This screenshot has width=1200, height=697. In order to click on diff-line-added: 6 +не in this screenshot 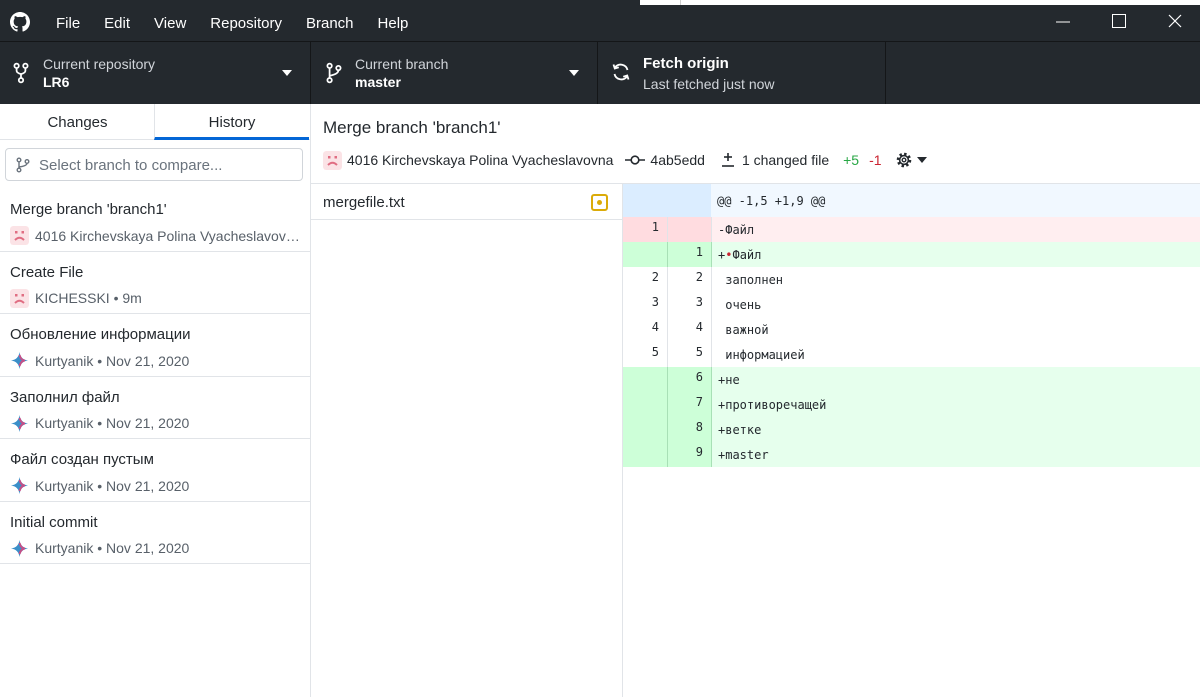, I will do `click(911, 379)`.